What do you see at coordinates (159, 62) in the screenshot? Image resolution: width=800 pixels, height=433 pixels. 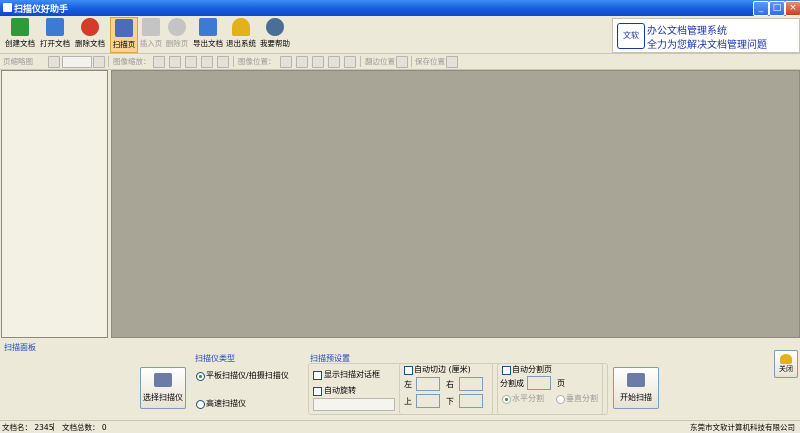 I see `zoom-in-icon` at bounding box center [159, 62].